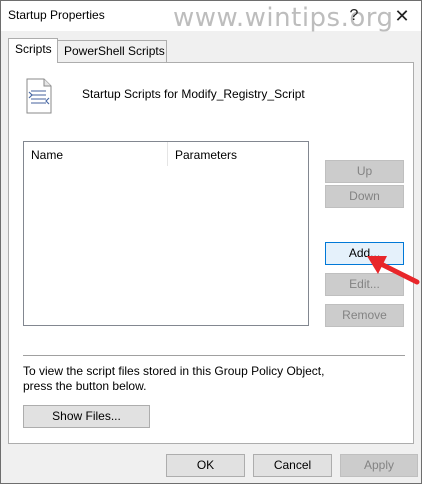  I want to click on annotation-arrow-icon, so click(393, 270).